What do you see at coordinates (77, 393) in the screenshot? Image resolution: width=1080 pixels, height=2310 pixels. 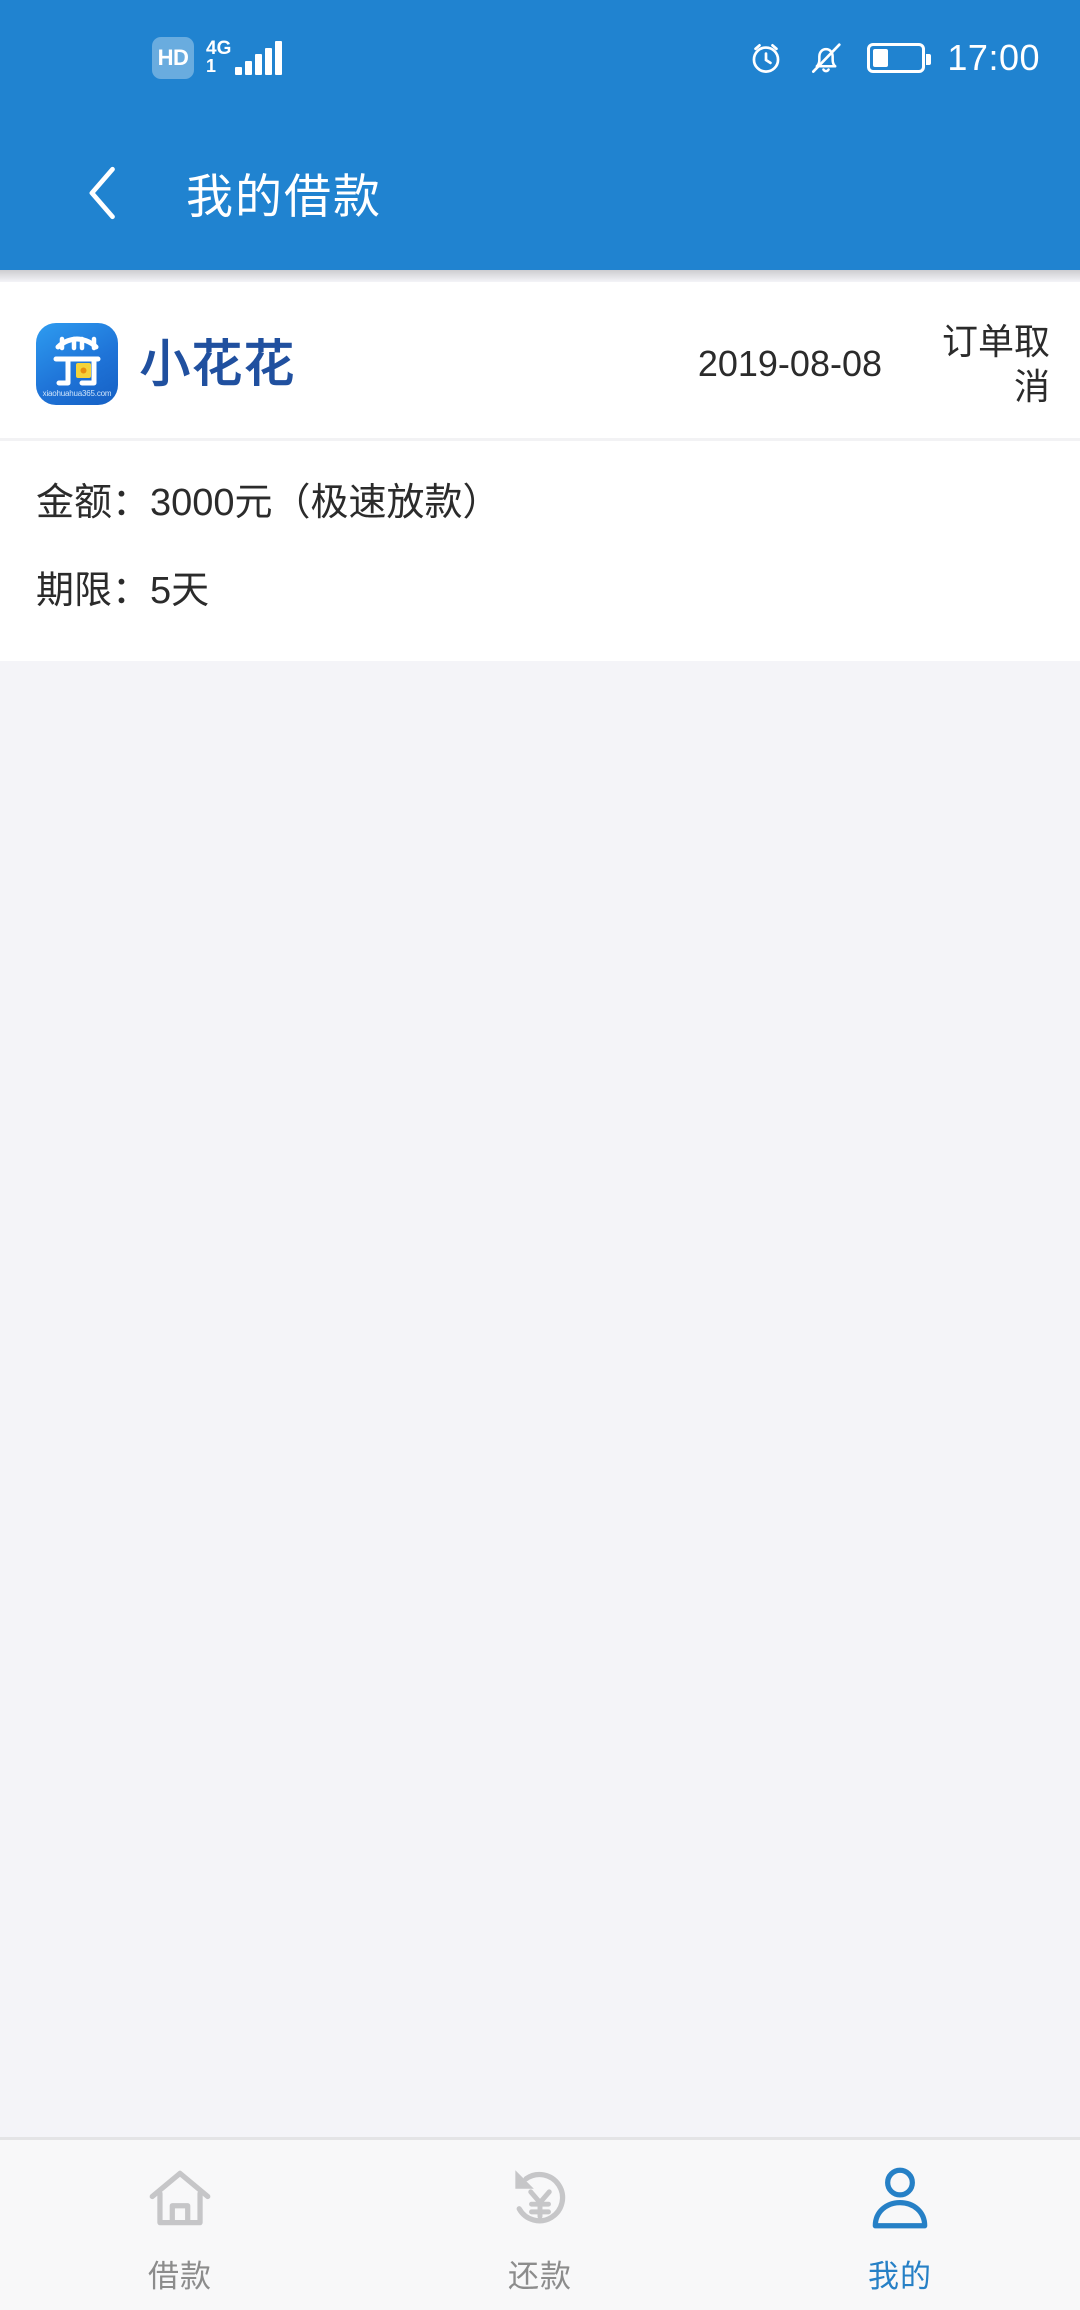 I see `app-icon-domain-text: xiaohuahua365.com` at bounding box center [77, 393].